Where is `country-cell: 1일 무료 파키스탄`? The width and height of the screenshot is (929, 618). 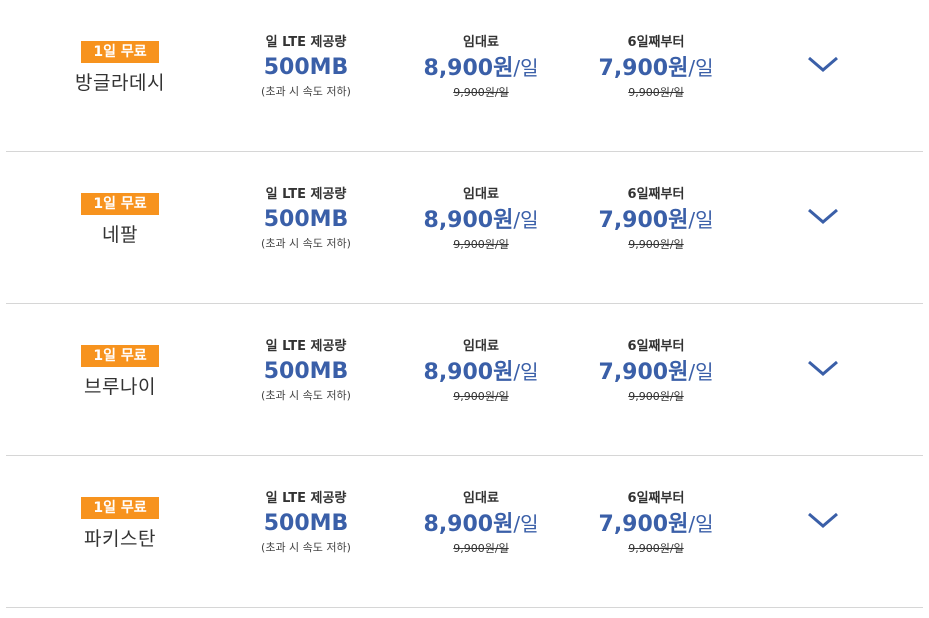
country-cell: 1일 무료 파키스탄 is located at coordinates (120, 524).